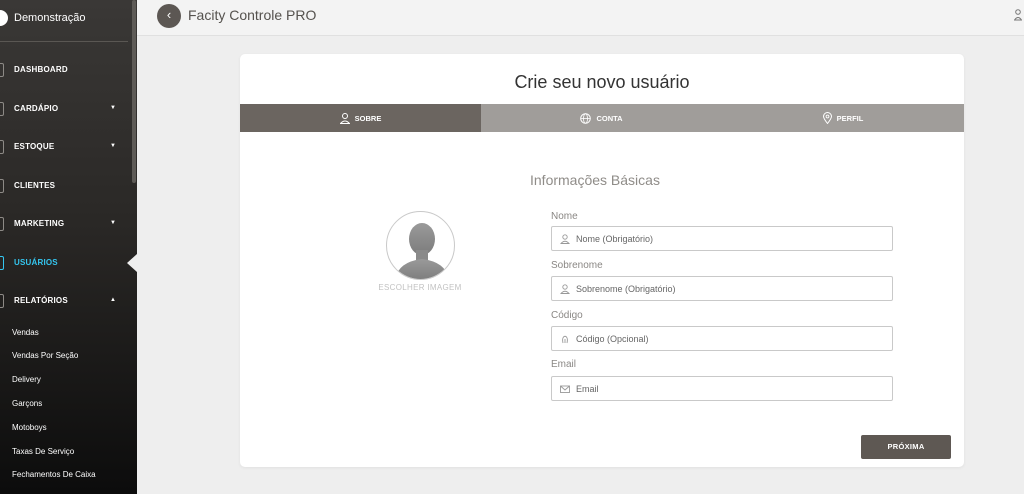  Describe the element at coordinates (64, 110) in the screenshot. I see `sidebar-item-cardapio: CARDÁPIO ▼` at that location.